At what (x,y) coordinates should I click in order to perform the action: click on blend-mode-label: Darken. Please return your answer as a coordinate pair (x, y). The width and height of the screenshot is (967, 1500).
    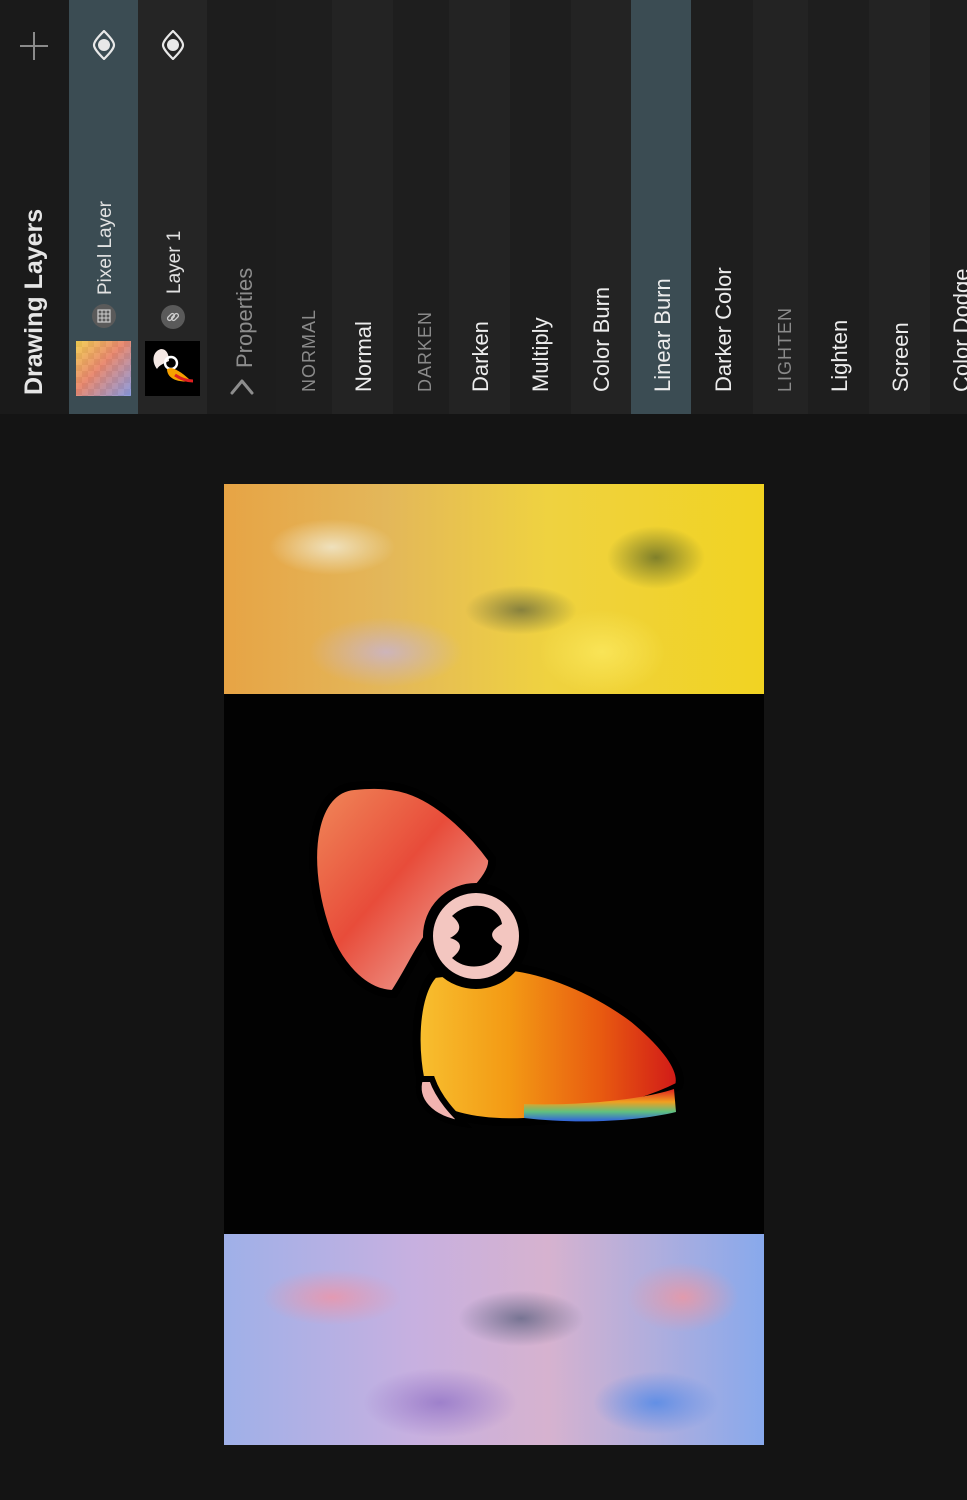
    Looking at the image, I should click on (481, 356).